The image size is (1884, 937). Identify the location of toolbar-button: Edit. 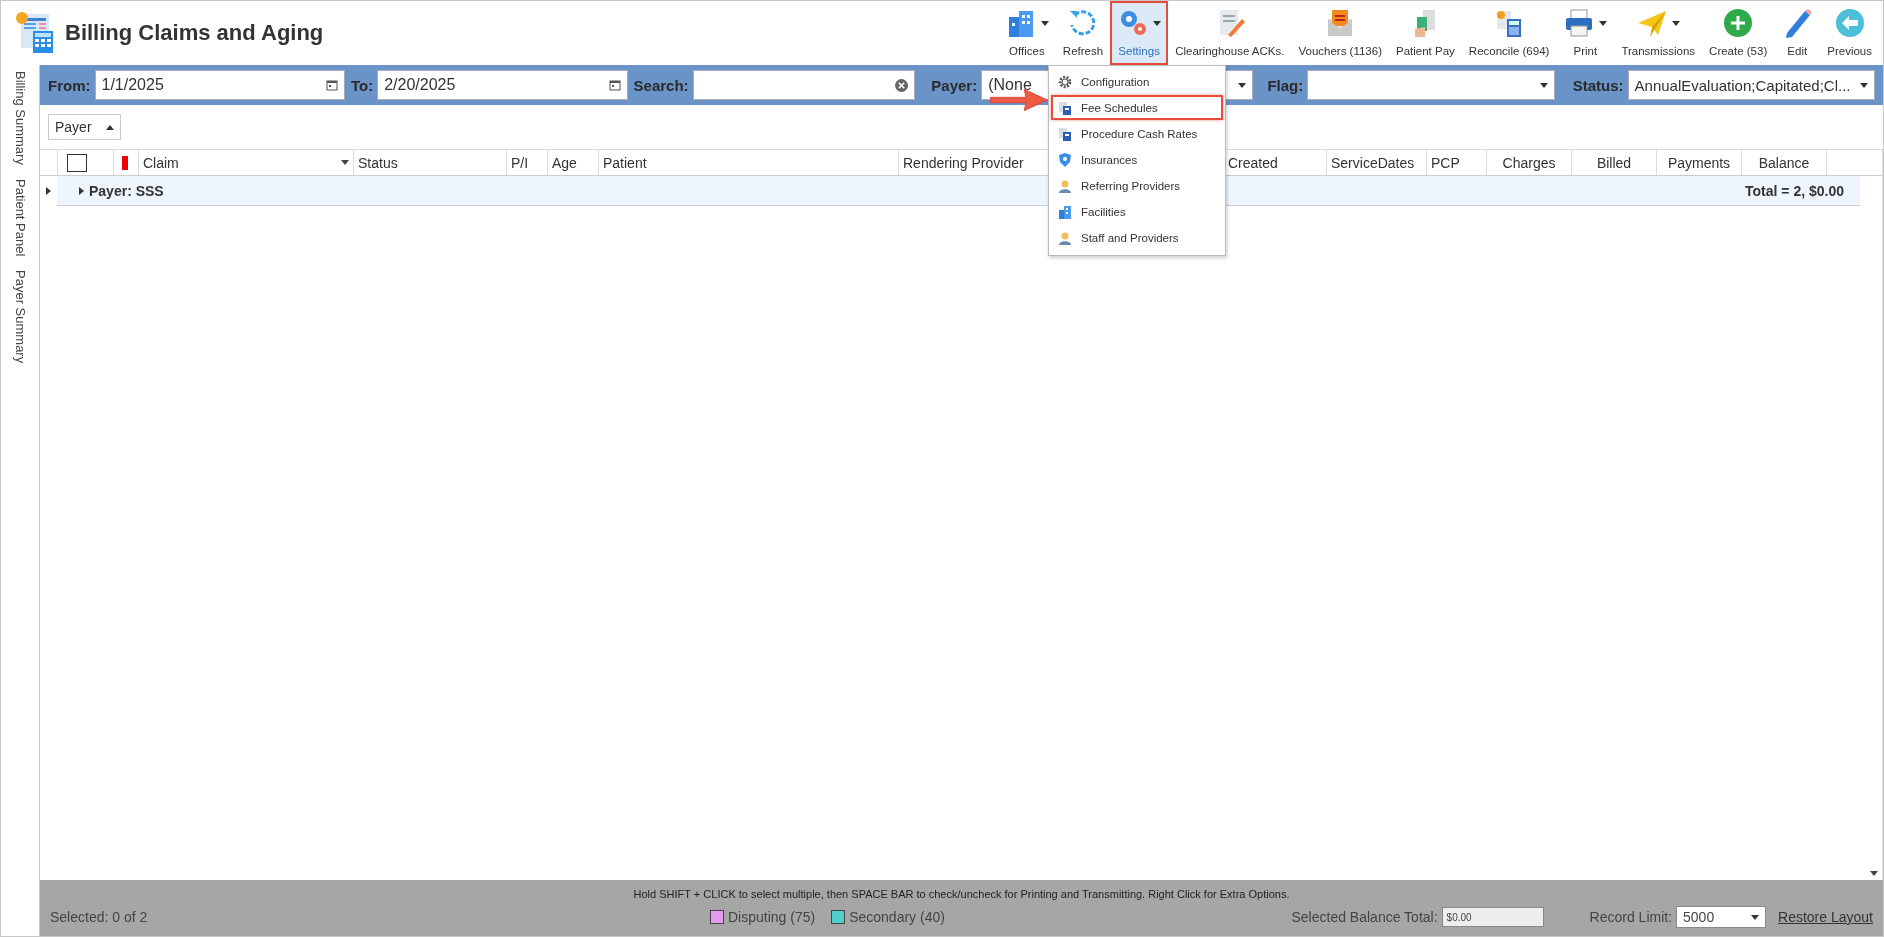
(1797, 33).